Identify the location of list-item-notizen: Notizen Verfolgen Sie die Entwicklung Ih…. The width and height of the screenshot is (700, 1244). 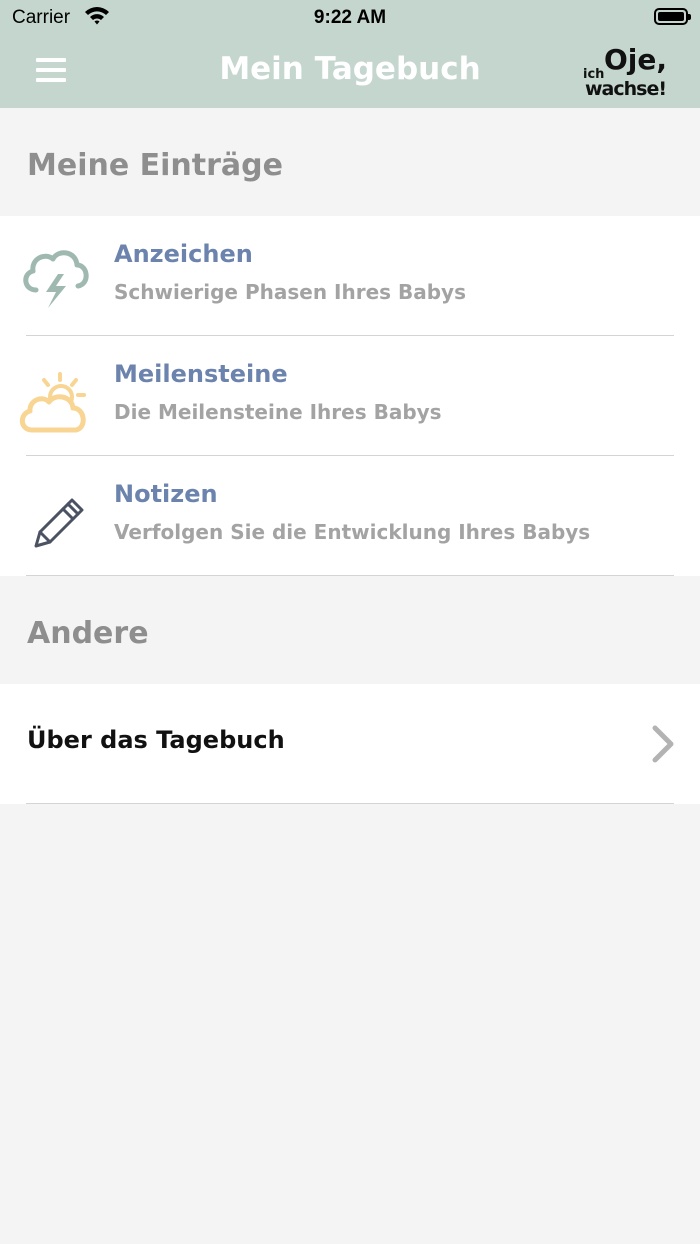
(350, 516).